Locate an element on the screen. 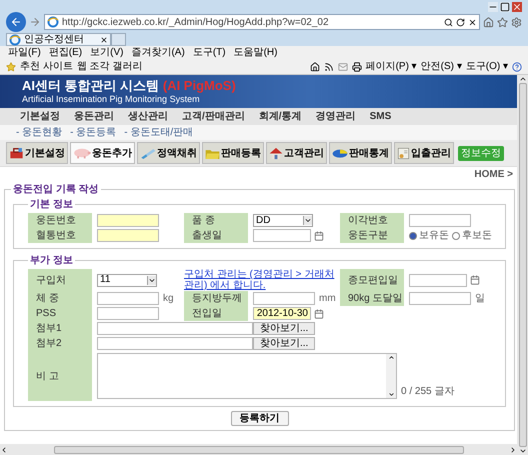 The height and width of the screenshot is (455, 528). menu-item: 도구(T) is located at coordinates (209, 53).